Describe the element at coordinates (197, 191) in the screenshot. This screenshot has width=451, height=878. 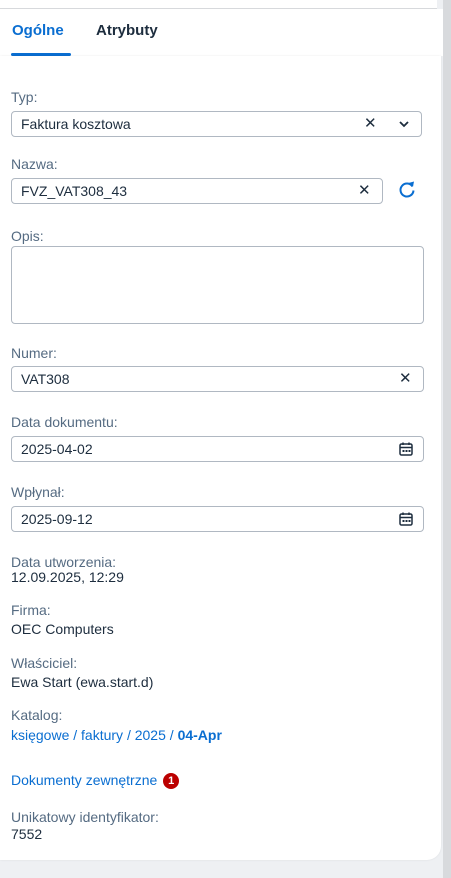
I see `name-input: FVZ_VAT308_43 ✕` at that location.